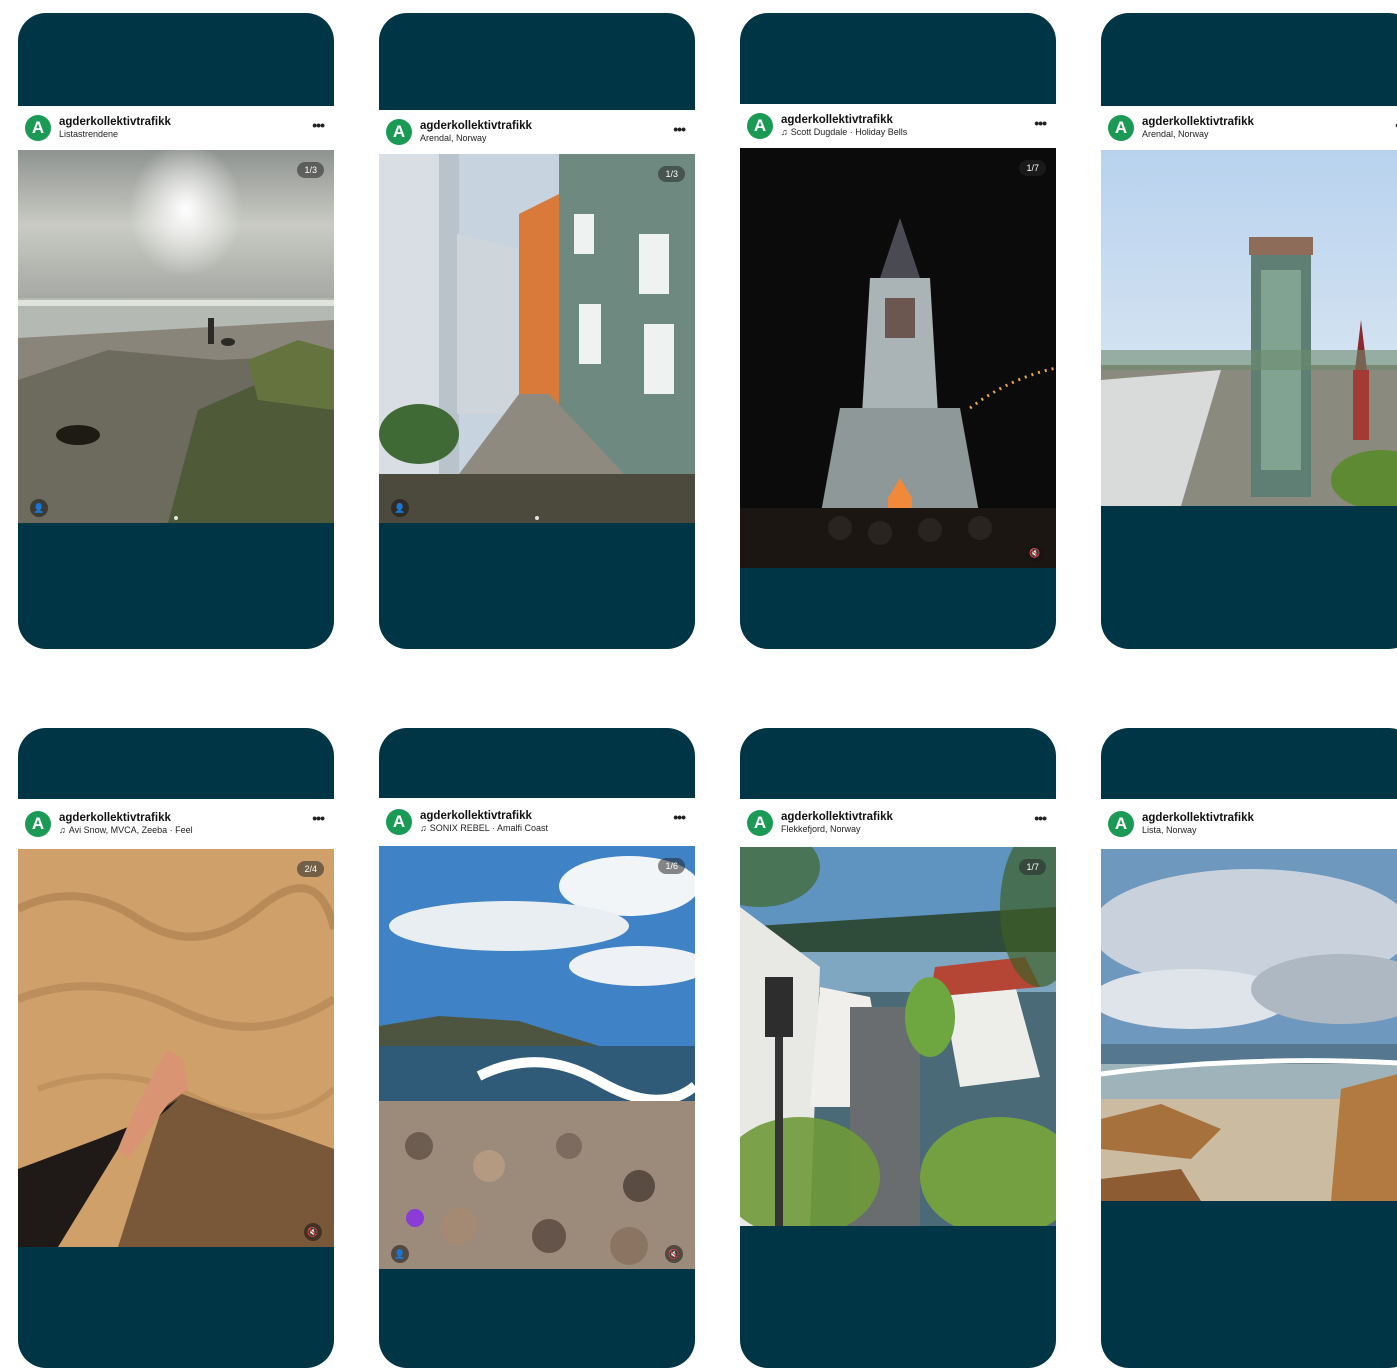 This screenshot has height=1368, width=1397. I want to click on music-label: ♫ SONIX REBEL · Amalfi Coast, so click(484, 828).